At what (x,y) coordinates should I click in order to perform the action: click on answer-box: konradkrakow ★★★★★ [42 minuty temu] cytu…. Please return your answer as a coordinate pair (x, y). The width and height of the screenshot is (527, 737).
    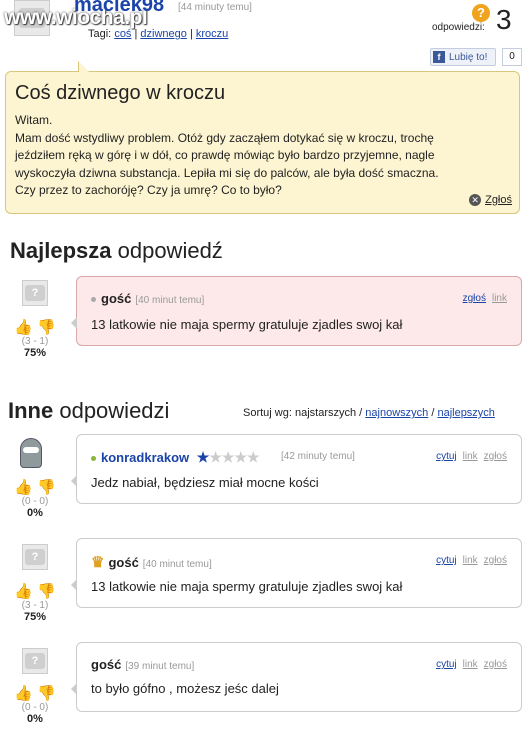
    Looking at the image, I should click on (296, 469).